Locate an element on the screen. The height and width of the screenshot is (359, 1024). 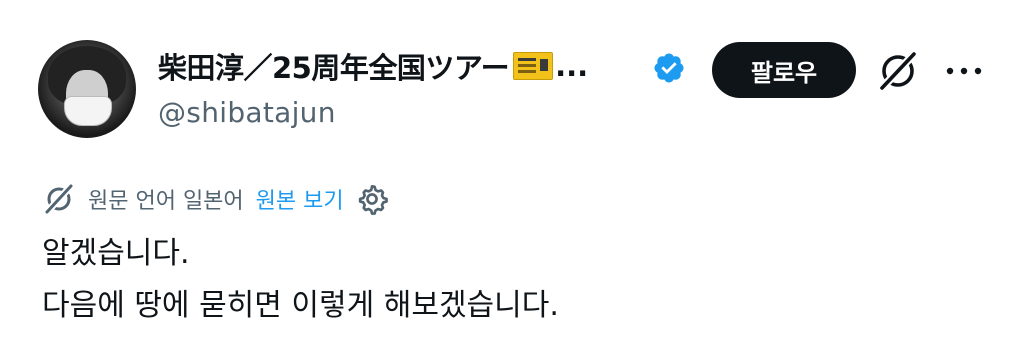
avatar-mask is located at coordinates (88, 111).